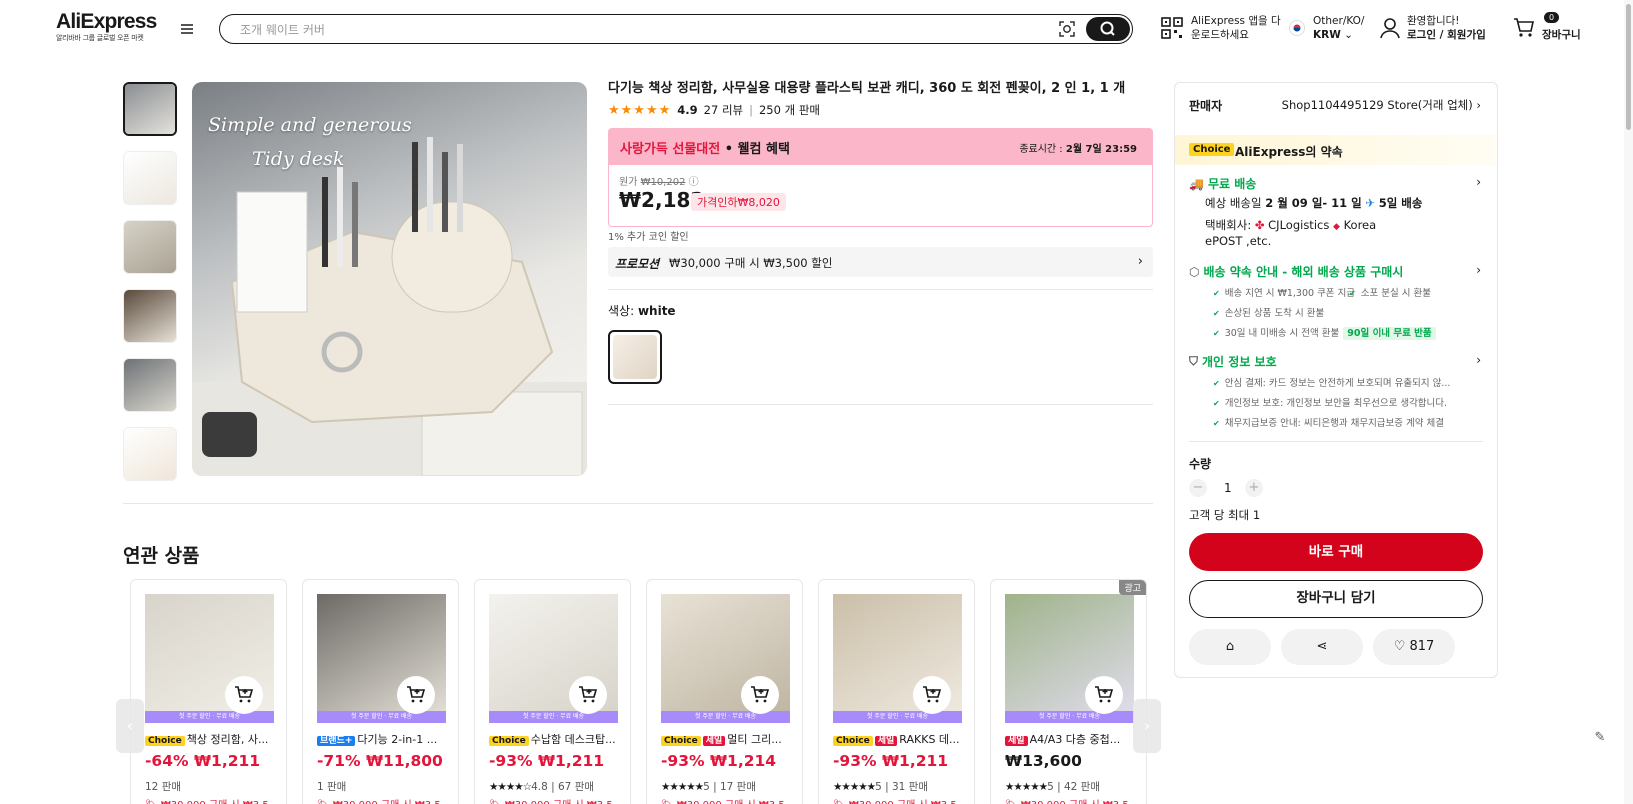 The height and width of the screenshot is (804, 1633). Describe the element at coordinates (1339, 21) in the screenshot. I see `region-line-1: Other/KO/` at that location.